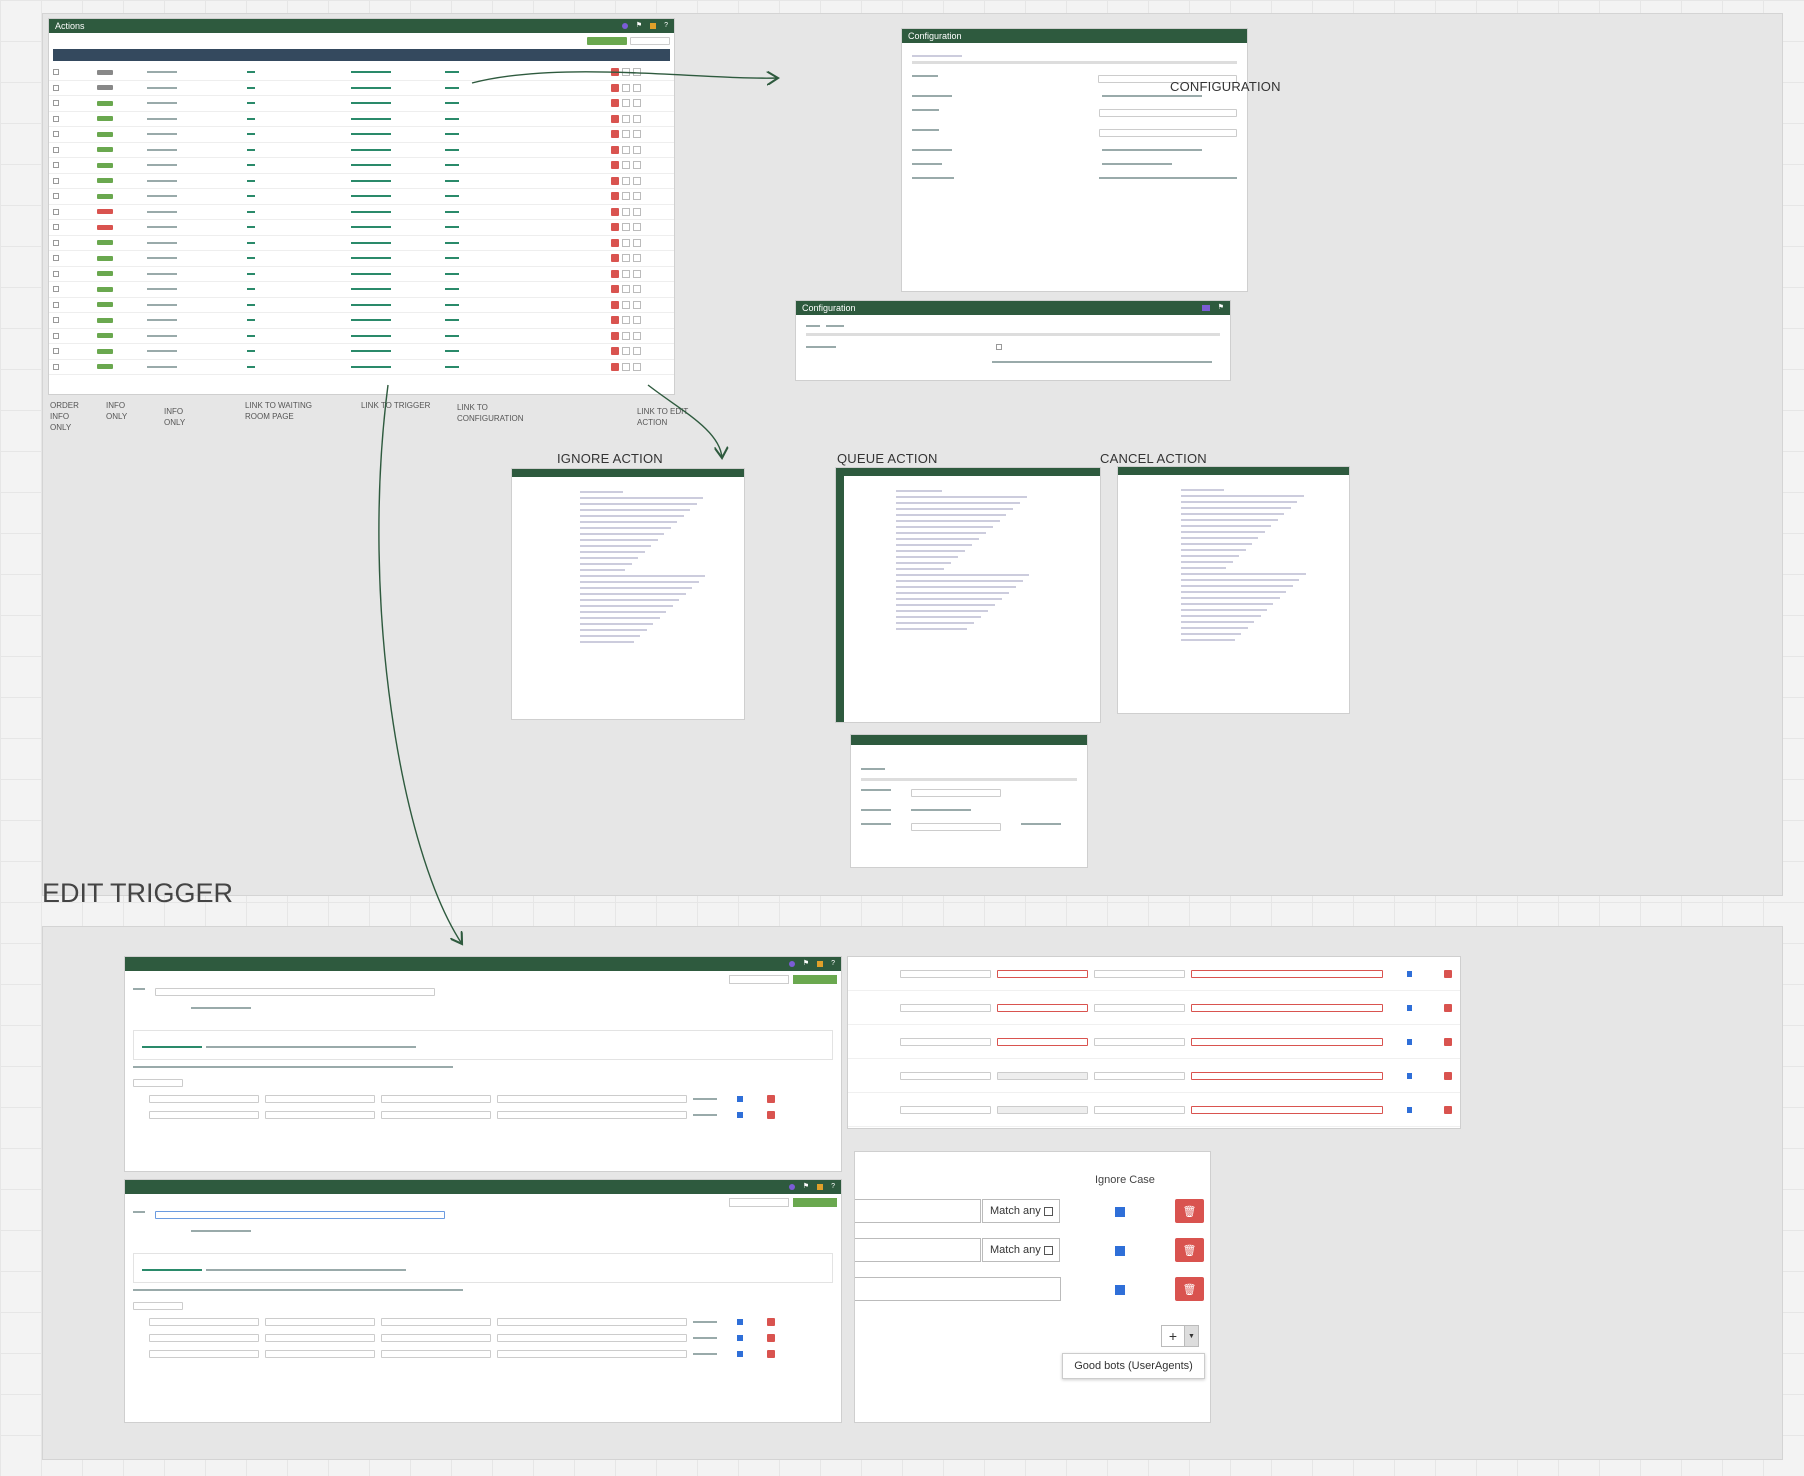 The image size is (1804, 1476). What do you see at coordinates (1048, 1211) in the screenshot?
I see `match-any-checkbox` at bounding box center [1048, 1211].